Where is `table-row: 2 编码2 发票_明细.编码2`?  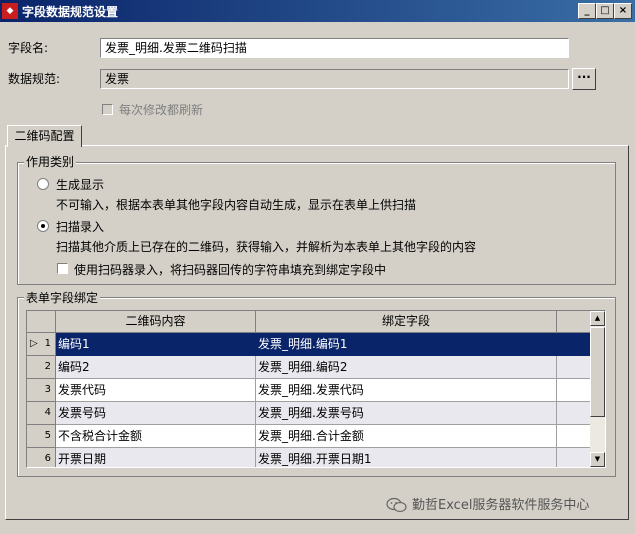
table-row: 2 编码2 发票_明细.编码2 is located at coordinates (310, 367).